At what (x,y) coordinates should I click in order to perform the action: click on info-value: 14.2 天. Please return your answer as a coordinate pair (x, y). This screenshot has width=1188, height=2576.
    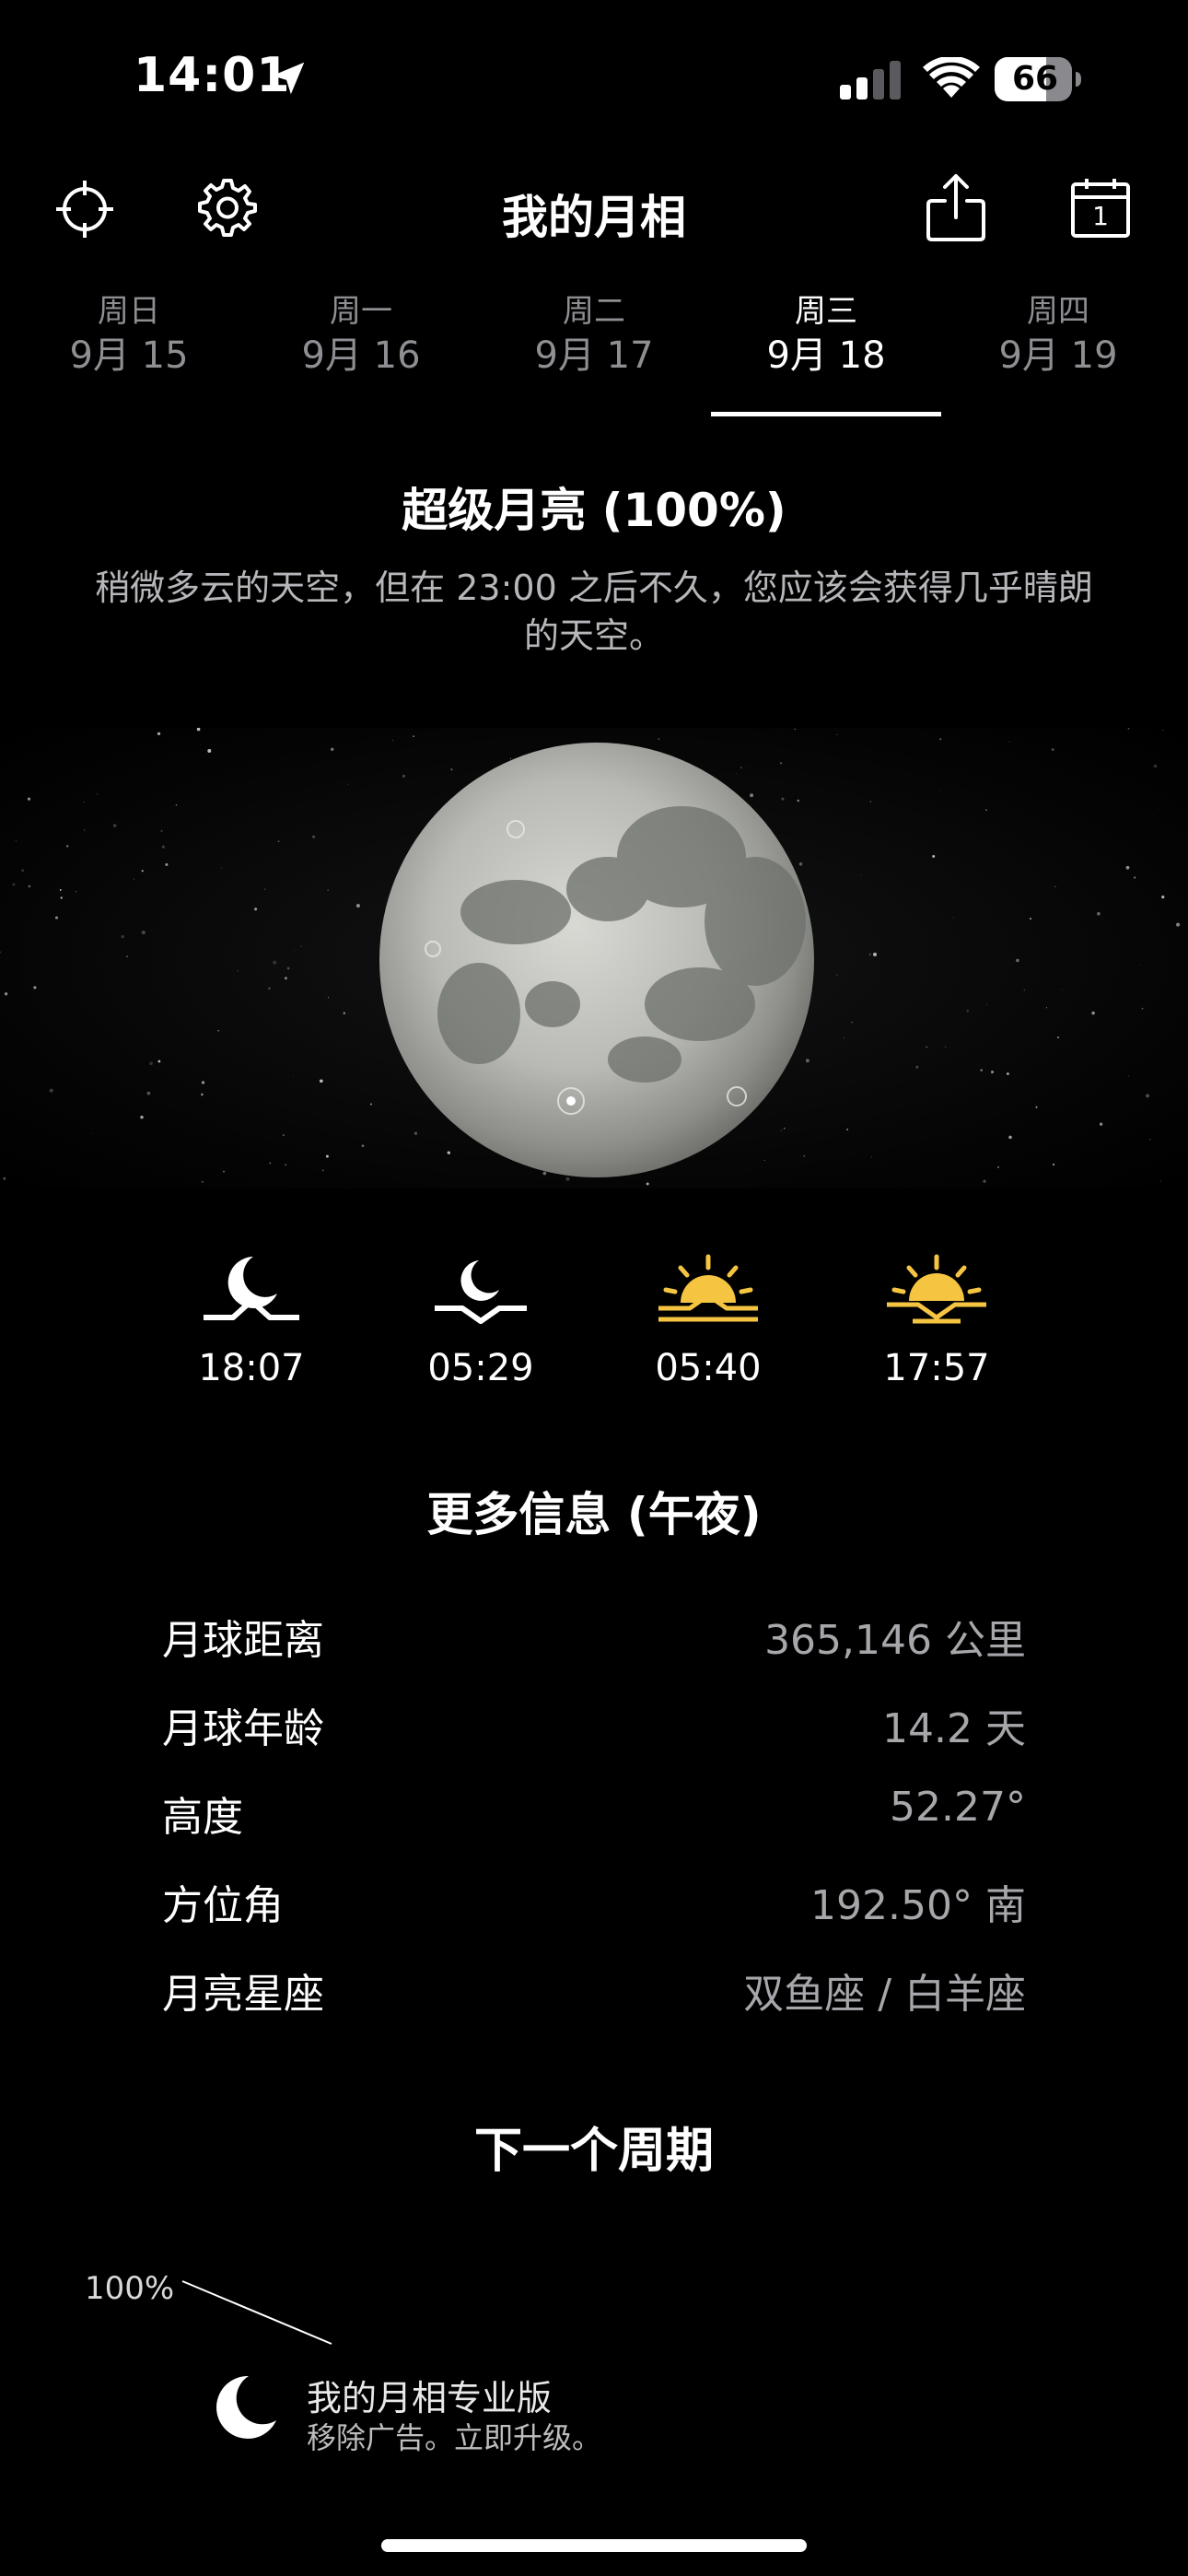
    Looking at the image, I should click on (954, 1728).